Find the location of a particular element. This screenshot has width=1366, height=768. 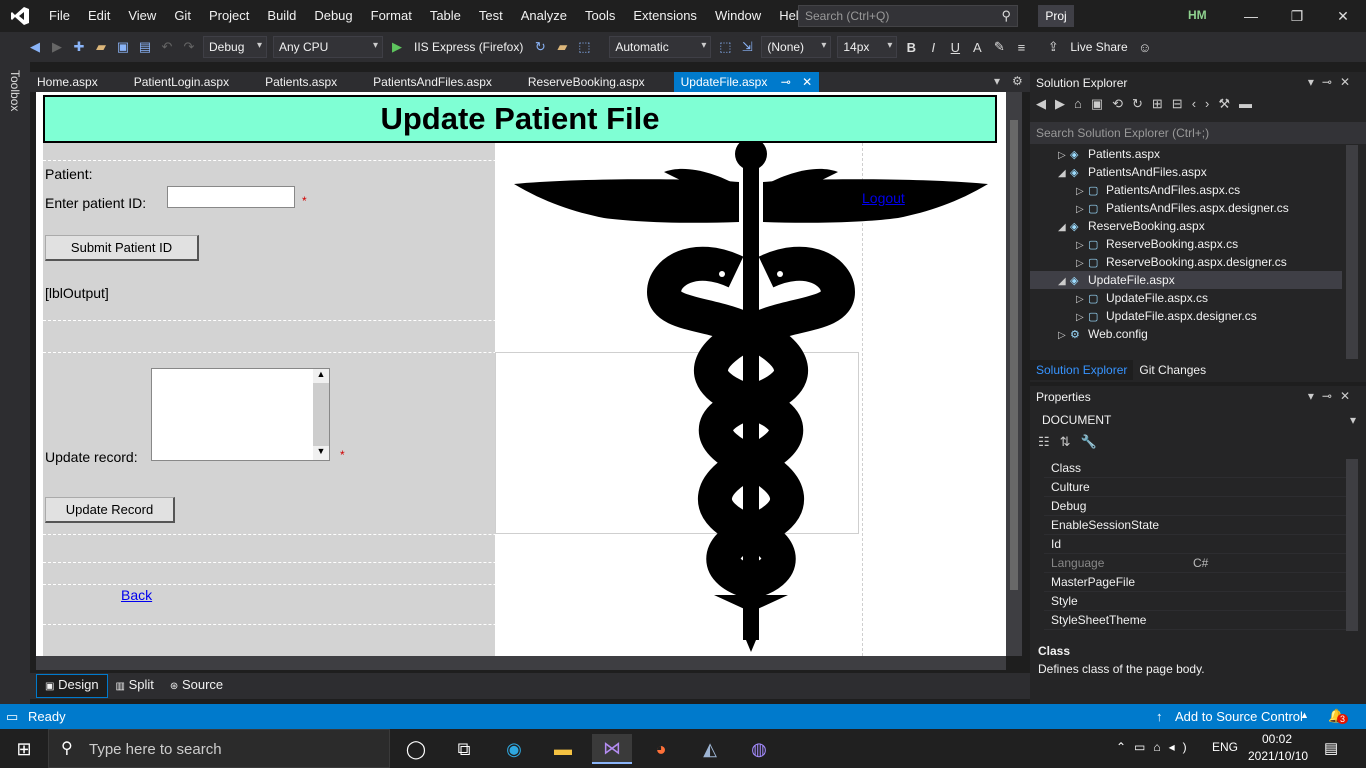

prop-row-language: Language C# is located at coordinates (1200, 563).